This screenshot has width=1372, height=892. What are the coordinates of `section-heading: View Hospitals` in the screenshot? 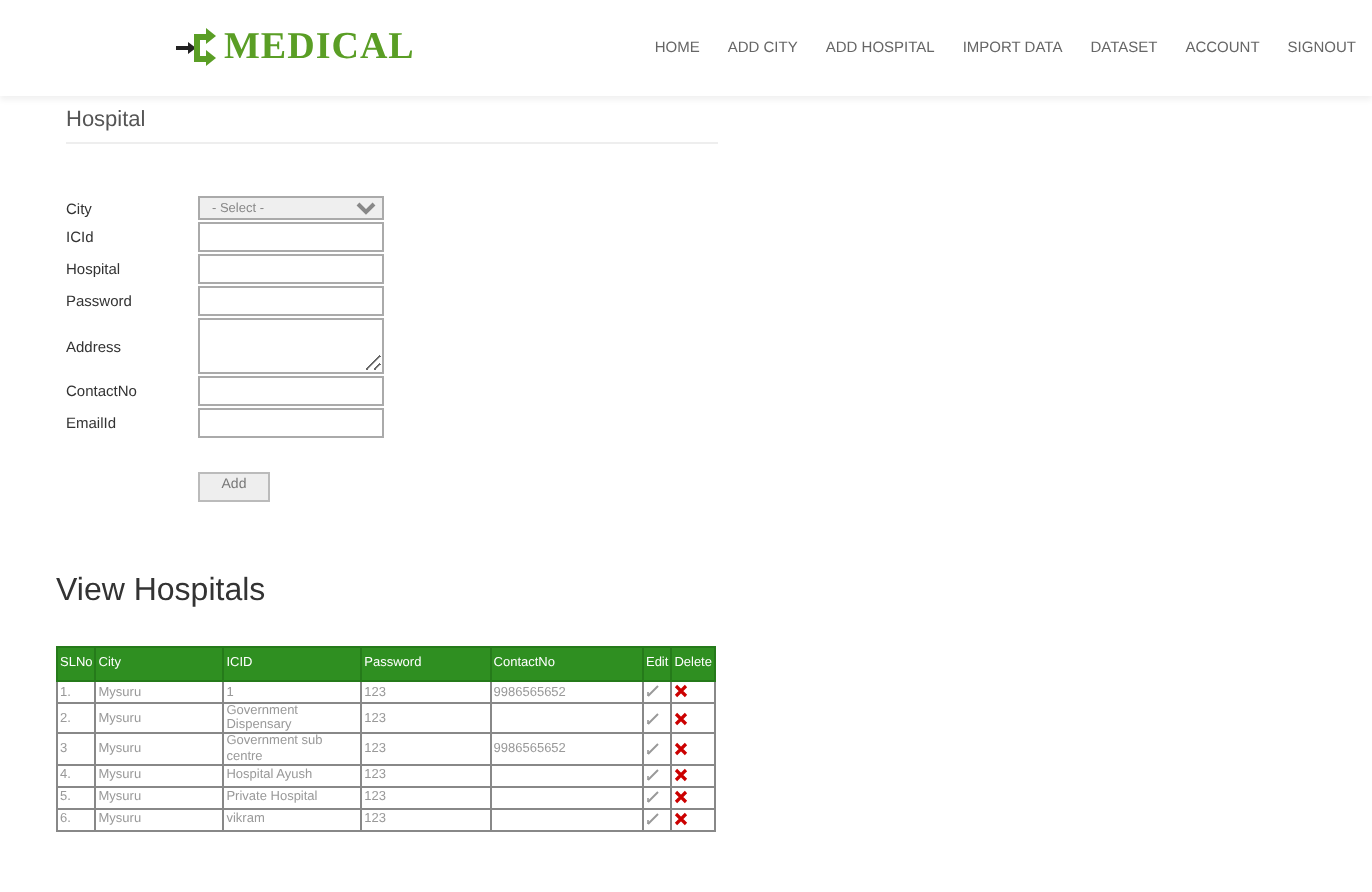 It's located at (162, 591).